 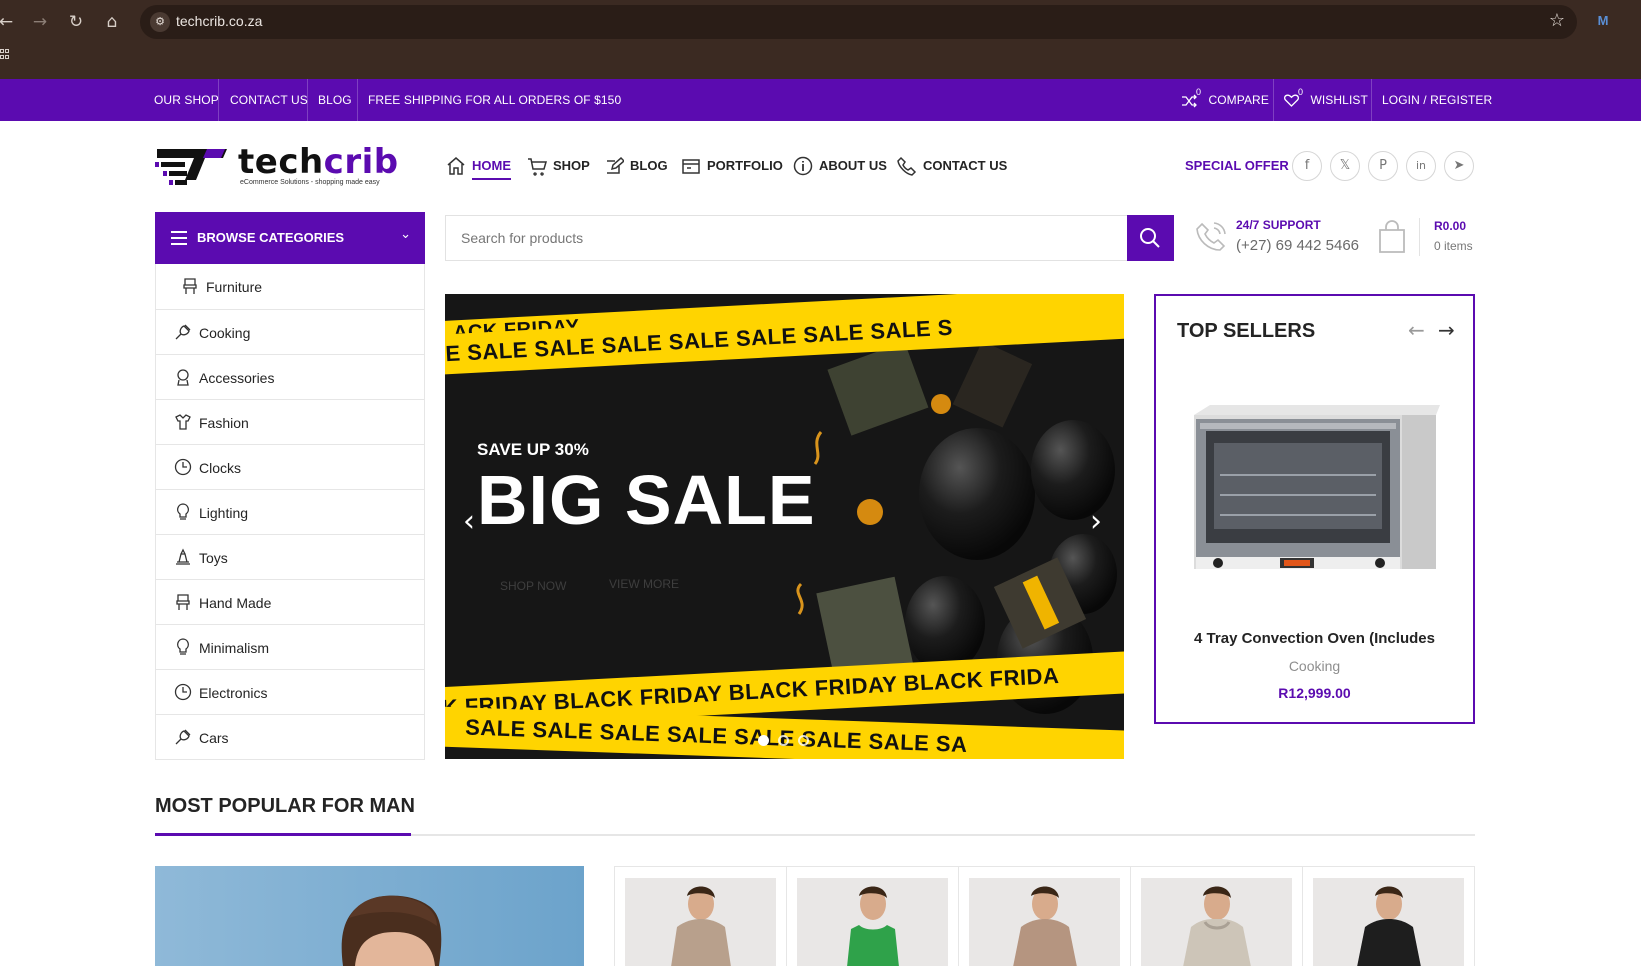 I want to click on category-item-cars: Cars, so click(x=290, y=736).